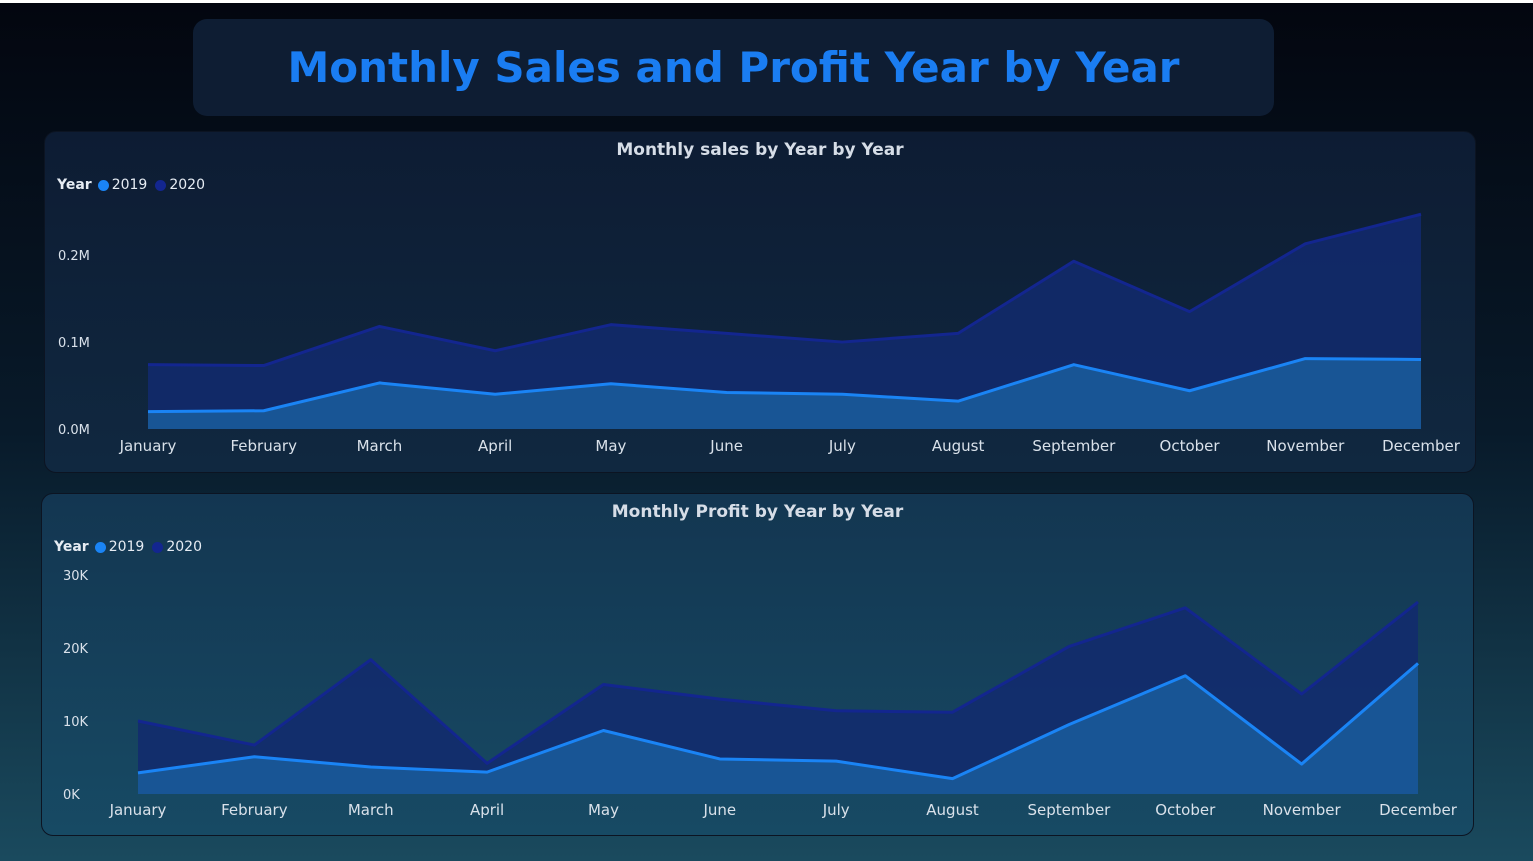  I want to click on title-banner: Monthly Sales and Profit Year by Year, so click(733, 67).